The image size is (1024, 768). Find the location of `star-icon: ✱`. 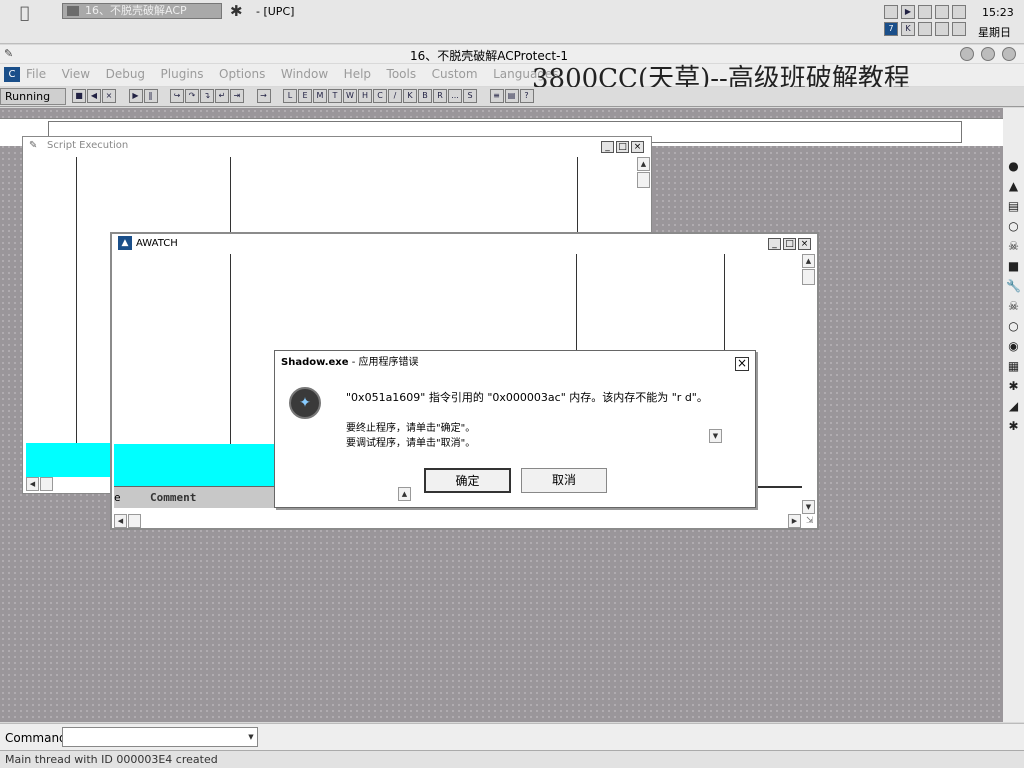

star-icon: ✱ is located at coordinates (1014, 386).